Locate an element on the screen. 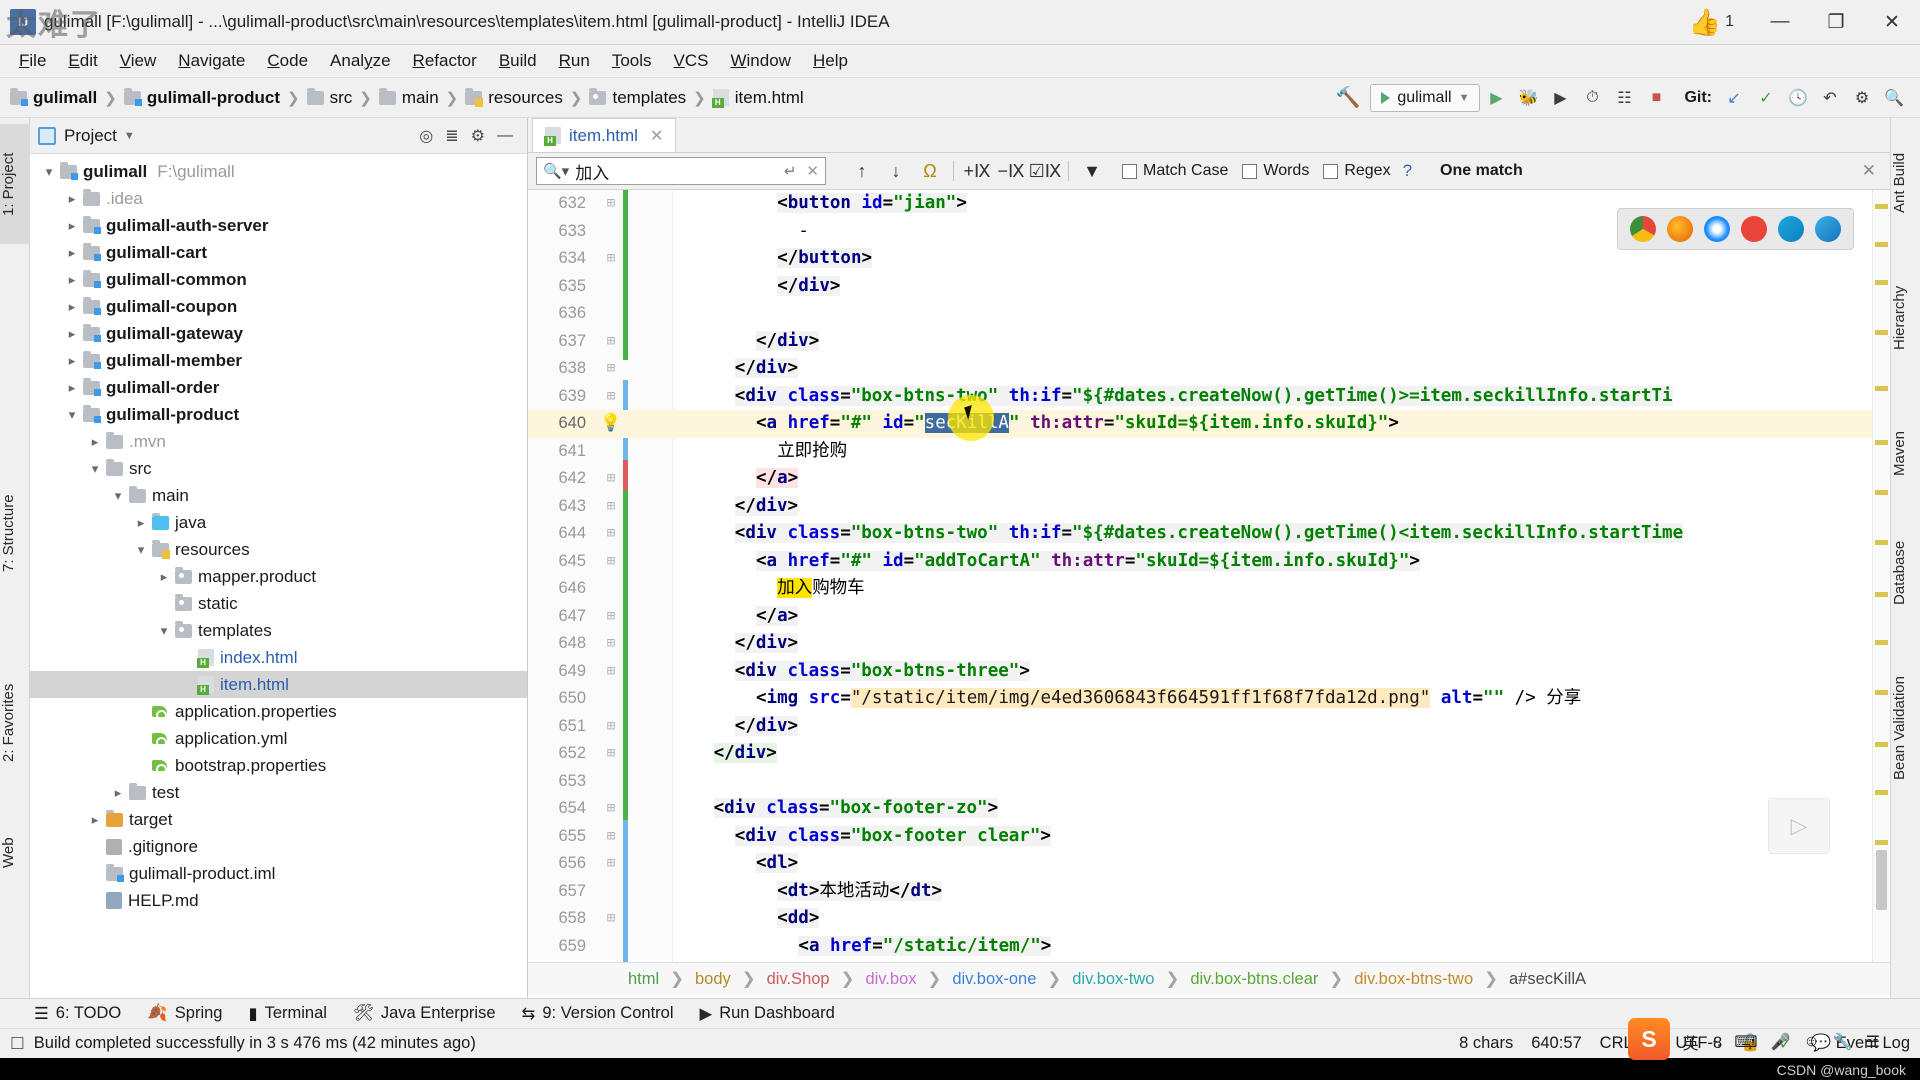 Image resolution: width=1920 pixels, height=1080 pixels. chevron-down-icon: ▼ is located at coordinates (129, 136).